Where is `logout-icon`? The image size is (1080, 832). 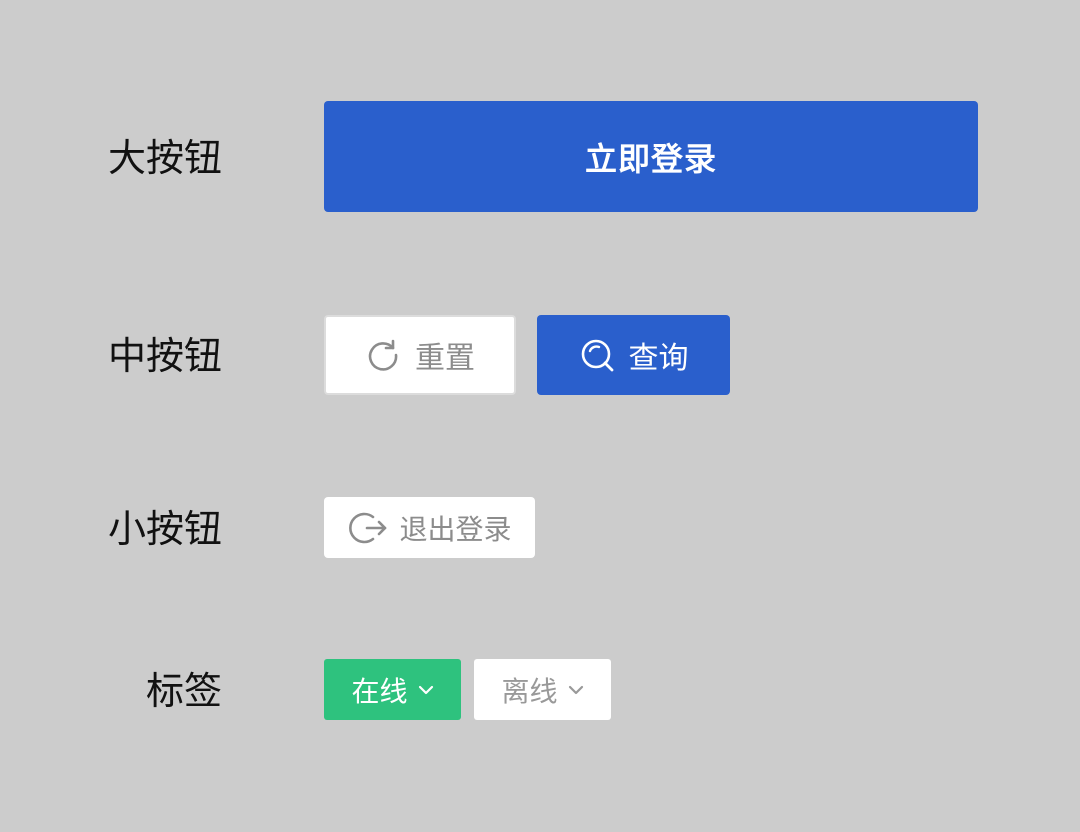
logout-icon is located at coordinates (368, 528).